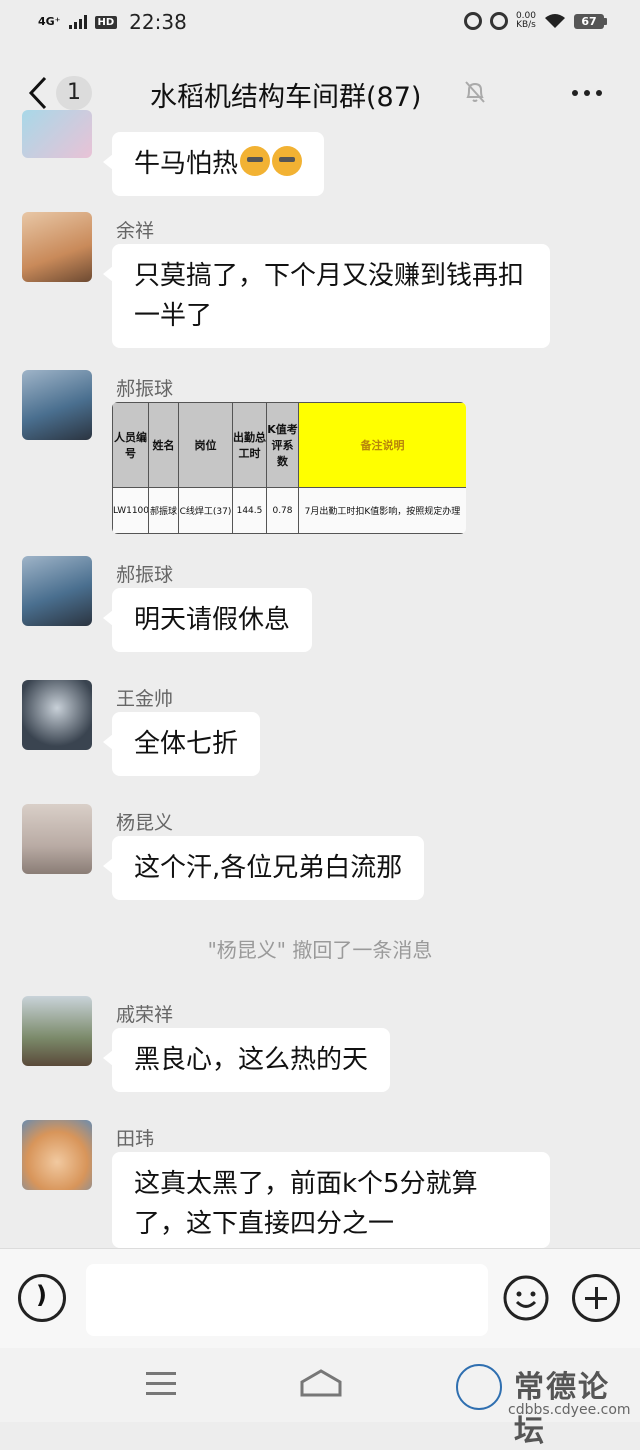  Describe the element at coordinates (38, 93) in the screenshot. I see `back-arrow-icon` at that location.